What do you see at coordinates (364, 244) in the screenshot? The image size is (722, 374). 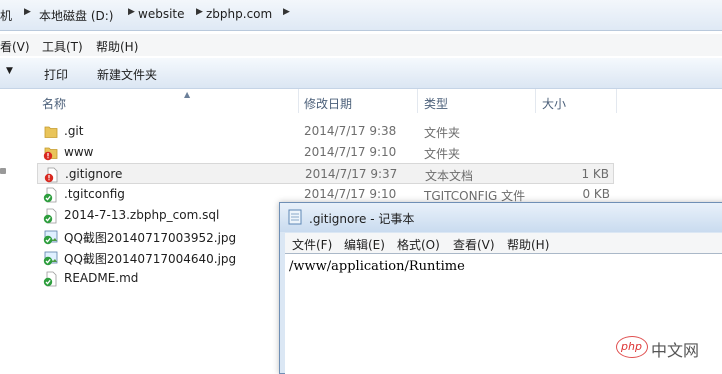 I see `notepad-menu-edit: 编辑(E)` at bounding box center [364, 244].